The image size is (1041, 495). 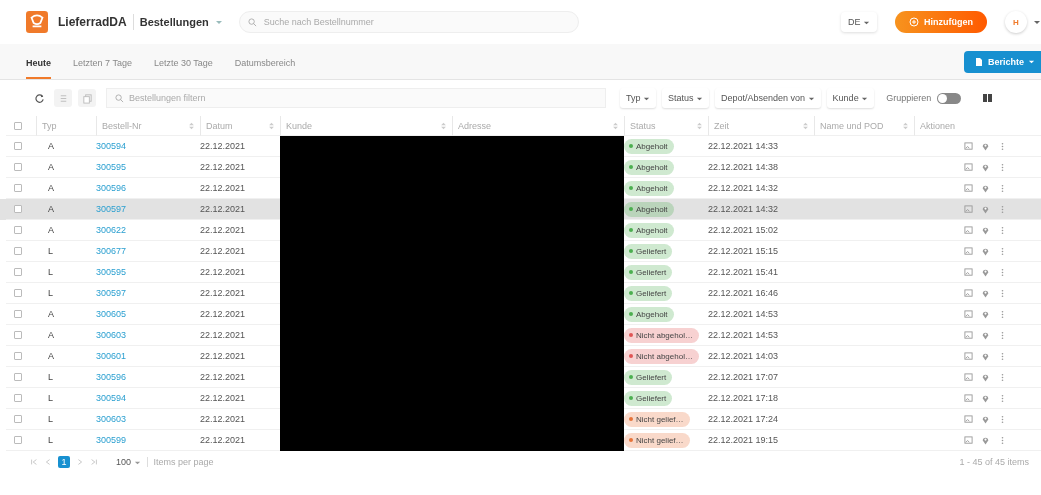 What do you see at coordinates (356, 98) in the screenshot?
I see `filter-field: Bestellungen filtern` at bounding box center [356, 98].